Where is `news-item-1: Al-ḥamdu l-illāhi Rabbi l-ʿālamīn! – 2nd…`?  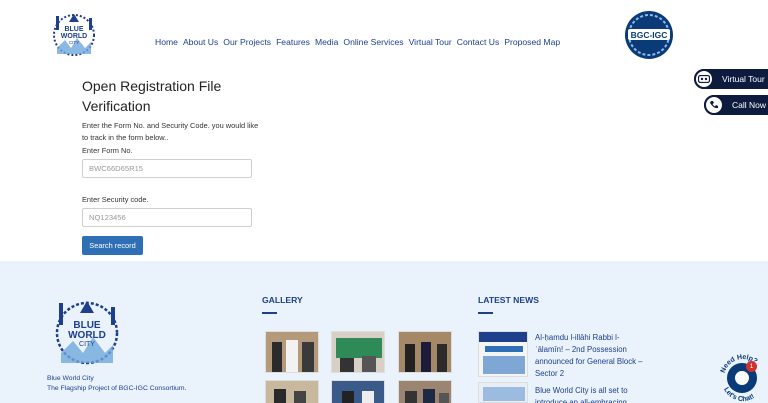 news-item-1: Al-ḥamdu l-illāhi Rabbi l-ʿālamīn! – 2nd… is located at coordinates (590, 356).